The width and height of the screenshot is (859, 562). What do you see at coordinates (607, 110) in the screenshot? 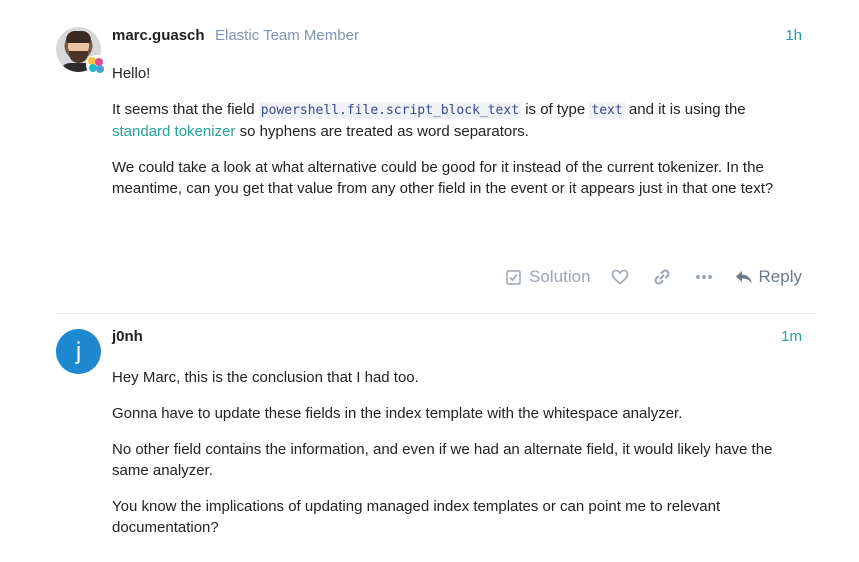
I see `inline-code: text` at bounding box center [607, 110].